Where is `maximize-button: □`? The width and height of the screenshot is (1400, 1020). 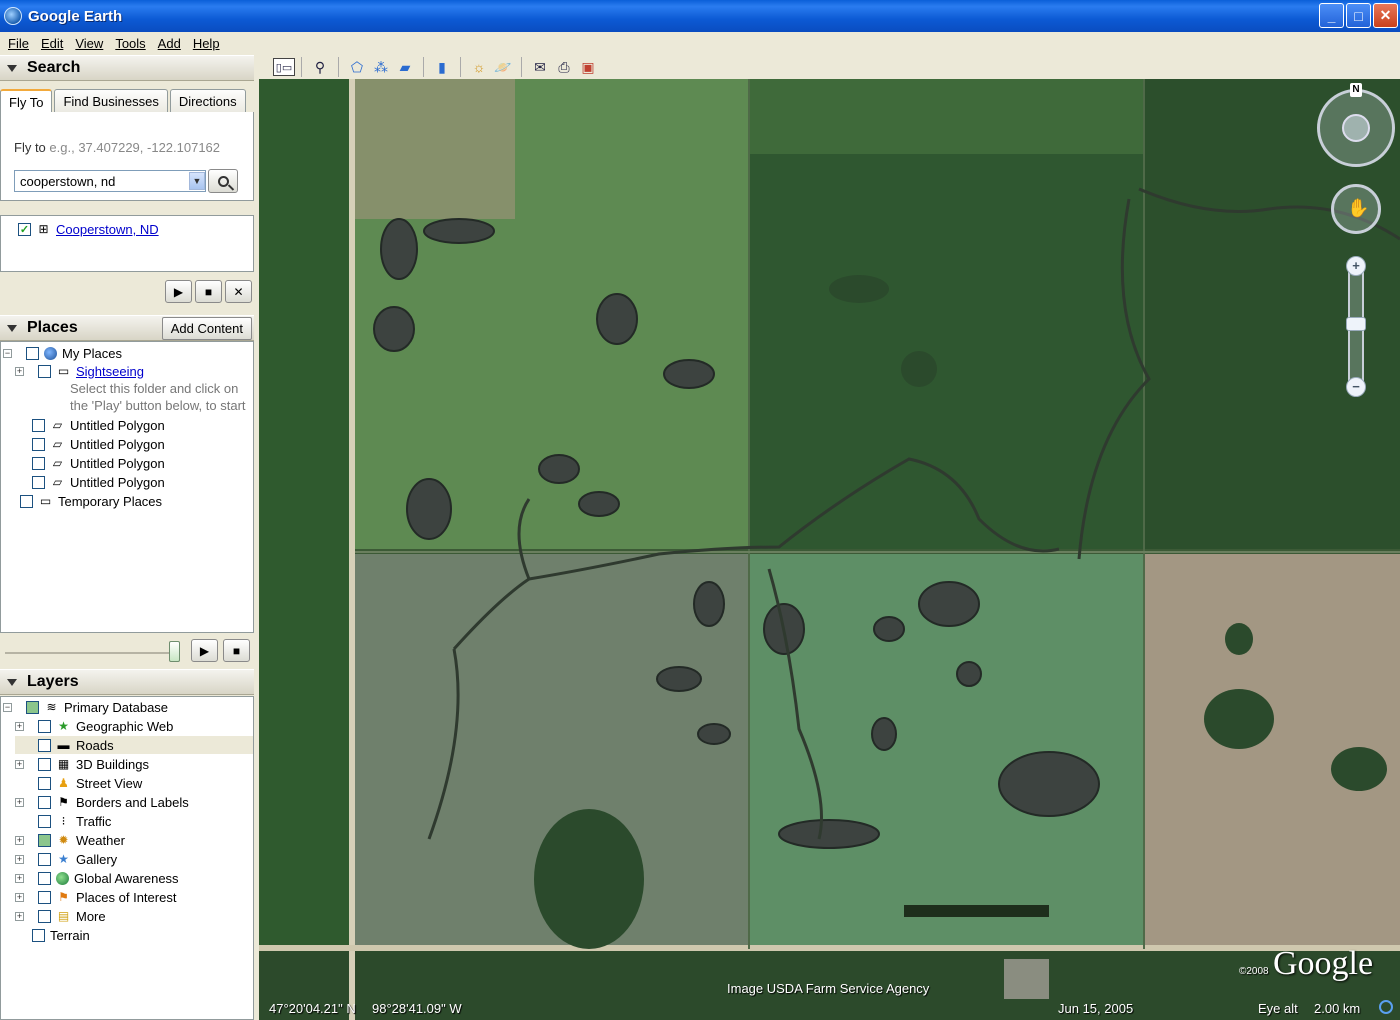
maximize-button: □ is located at coordinates (1358, 15).